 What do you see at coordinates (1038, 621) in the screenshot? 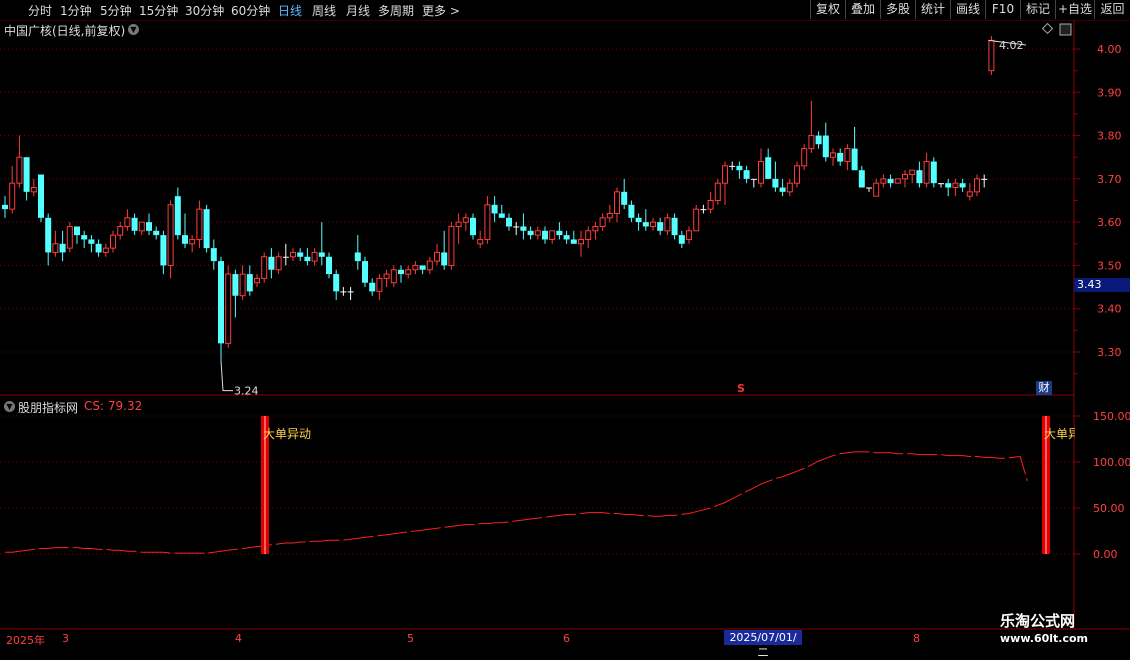
I see `watermark-title: 乐淘公式网` at bounding box center [1038, 621].